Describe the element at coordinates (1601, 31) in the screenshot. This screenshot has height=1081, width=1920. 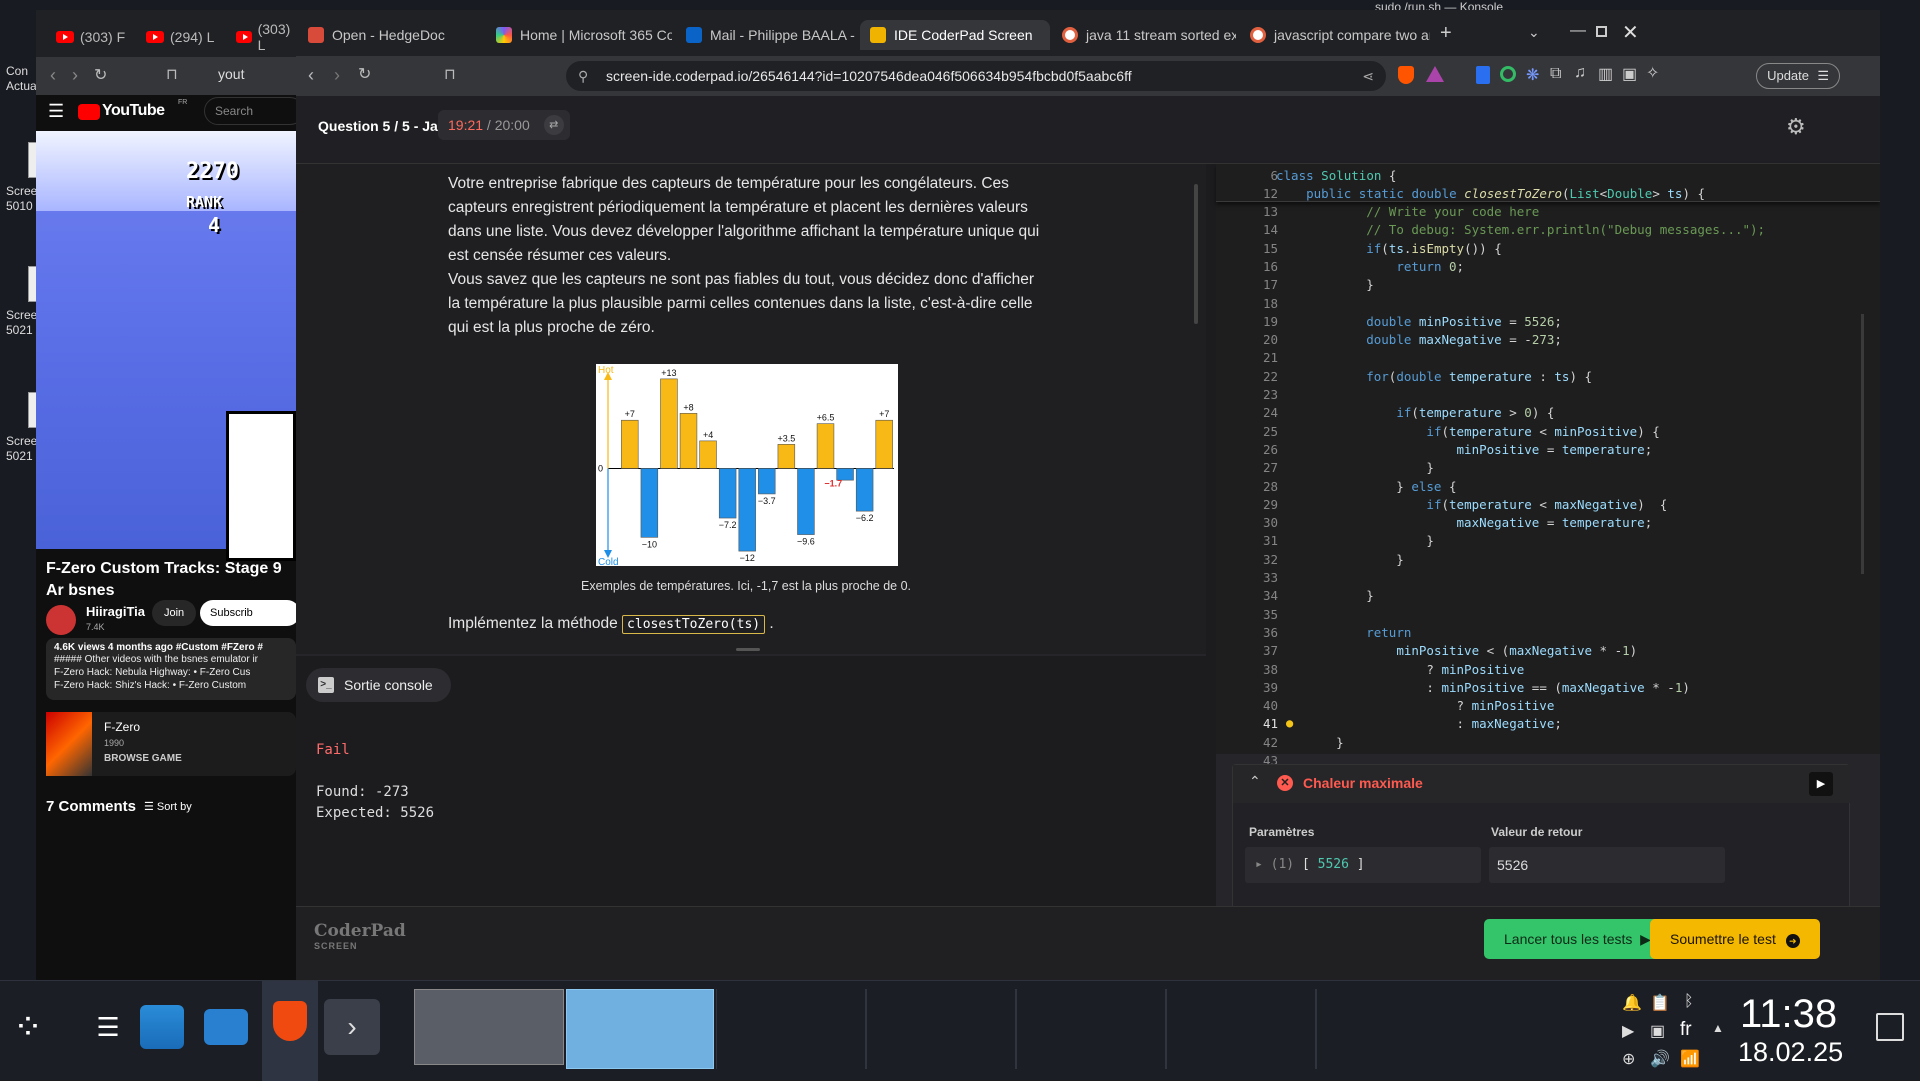
I see `maximize-icon` at that location.